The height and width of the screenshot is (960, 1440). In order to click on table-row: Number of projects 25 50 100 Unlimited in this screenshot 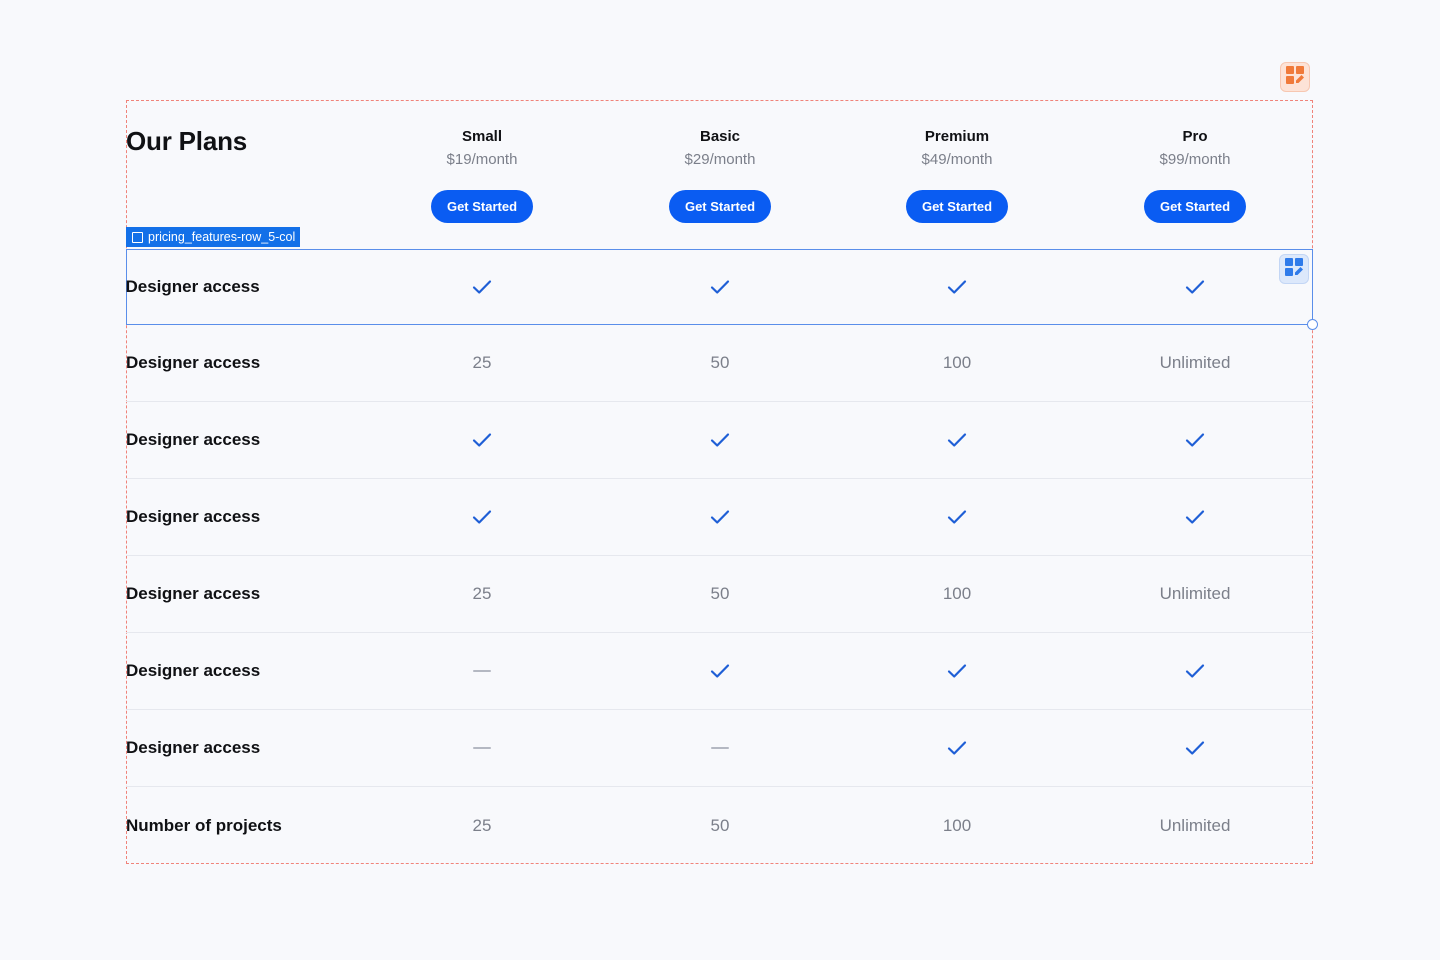, I will do `click(719, 825)`.